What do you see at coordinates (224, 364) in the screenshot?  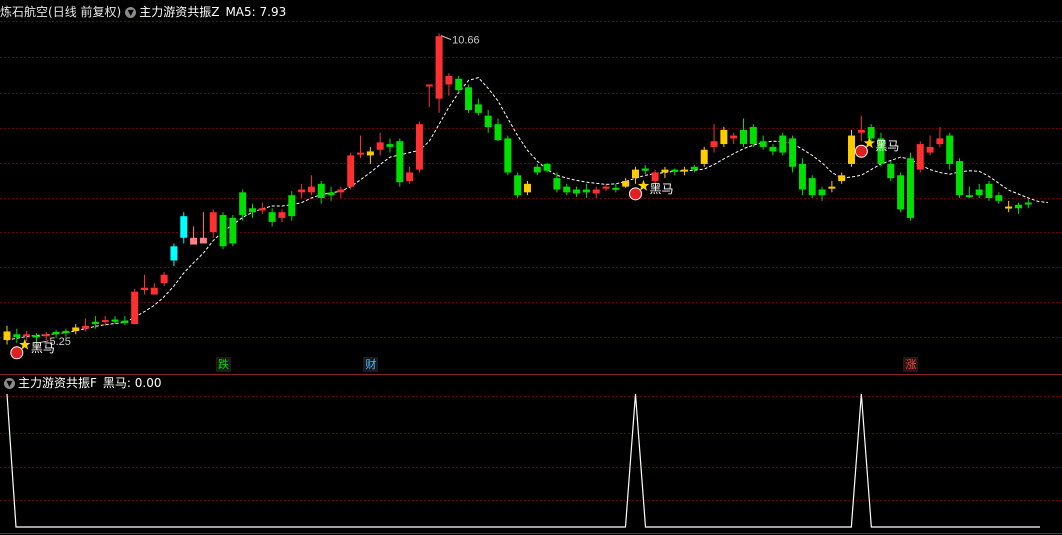 I see `event-marker: 跌` at bounding box center [224, 364].